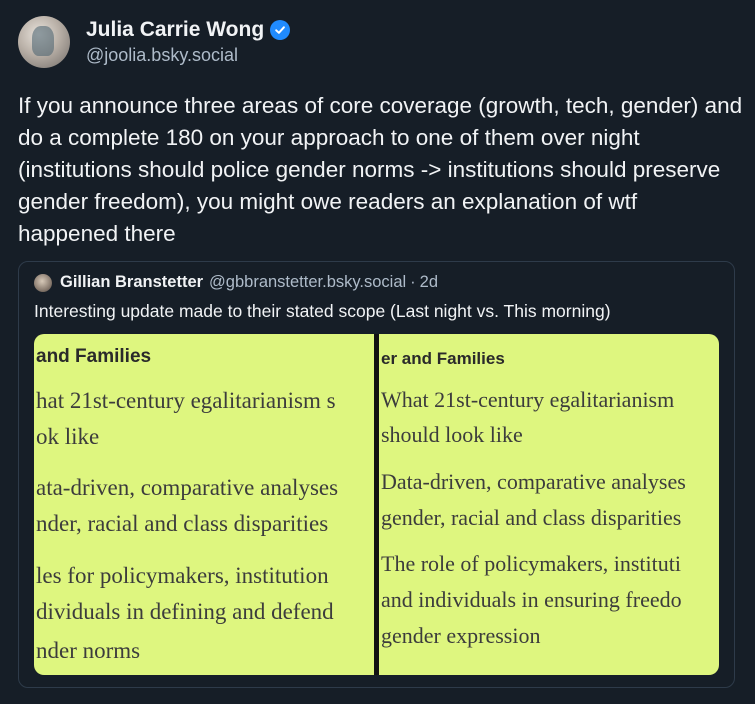  Describe the element at coordinates (461, 635) in the screenshot. I see `panel-line: gender expression` at that location.